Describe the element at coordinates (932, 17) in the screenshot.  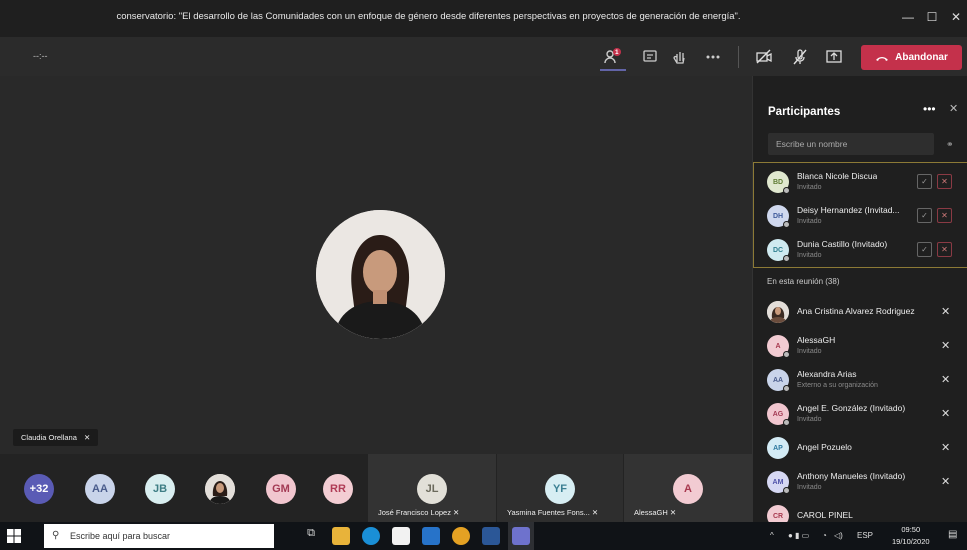
I see `maximize-button: ☐` at that location.